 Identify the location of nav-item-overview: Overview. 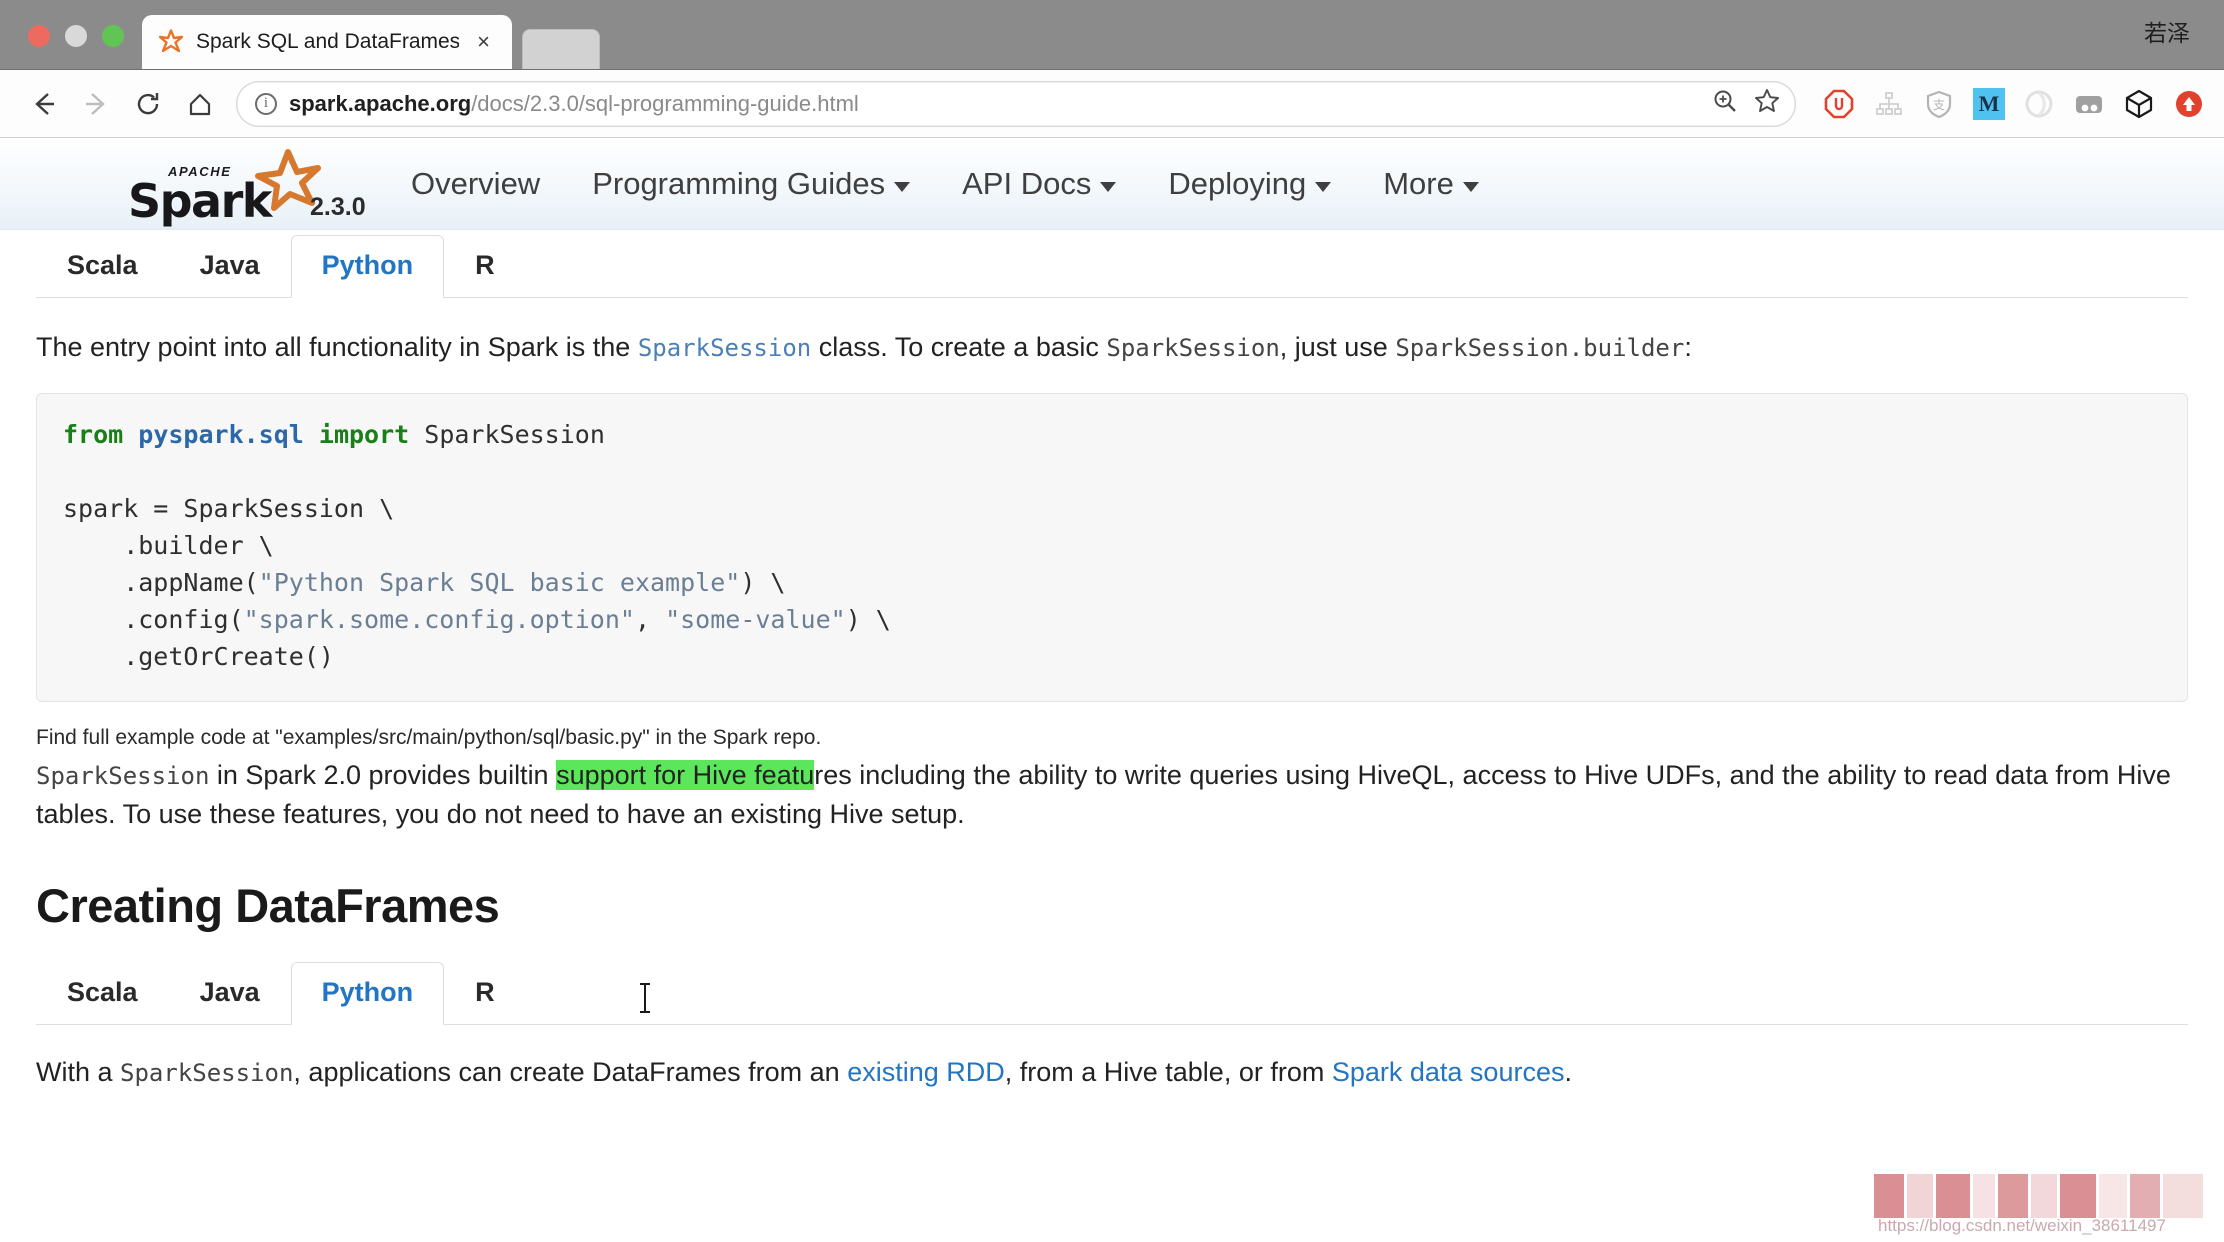
(475, 184).